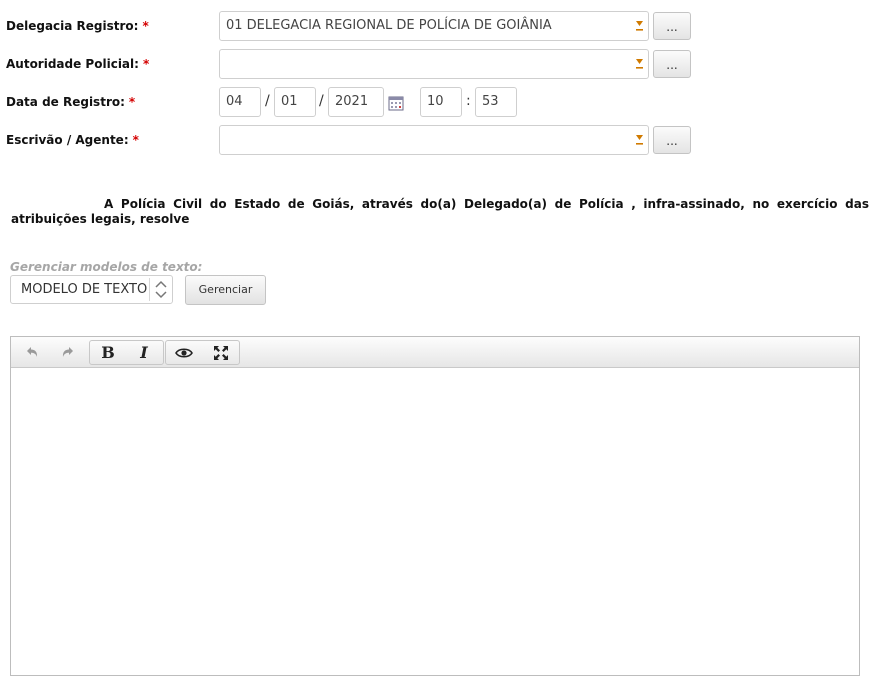 The width and height of the screenshot is (878, 676). What do you see at coordinates (78, 64) in the screenshot?
I see `autoridade-label: Autoridade Policial: *` at bounding box center [78, 64].